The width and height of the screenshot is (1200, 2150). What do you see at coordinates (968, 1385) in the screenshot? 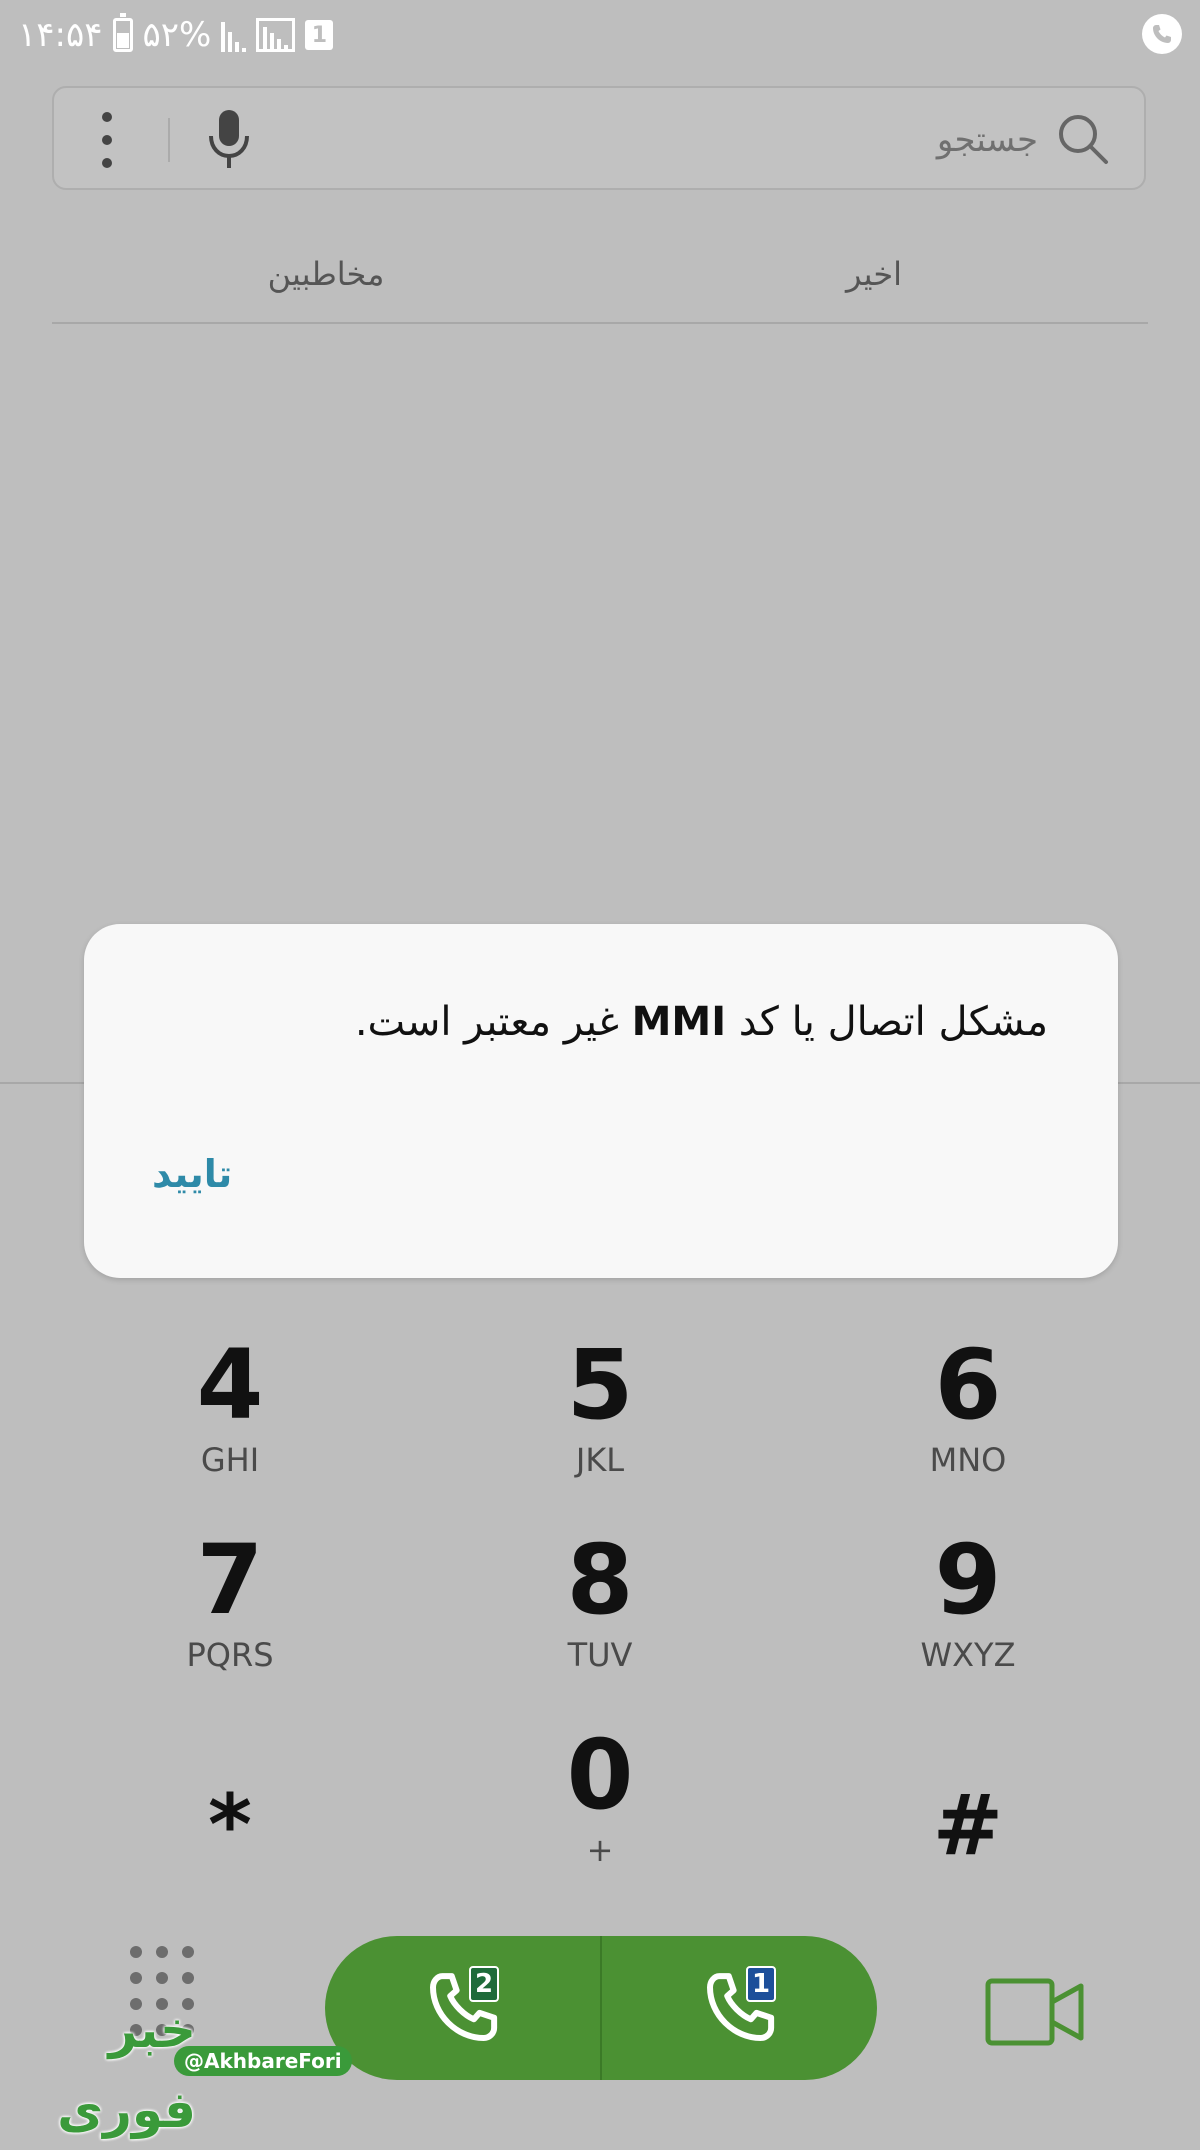
I see `key-digit: 6` at bounding box center [968, 1385].